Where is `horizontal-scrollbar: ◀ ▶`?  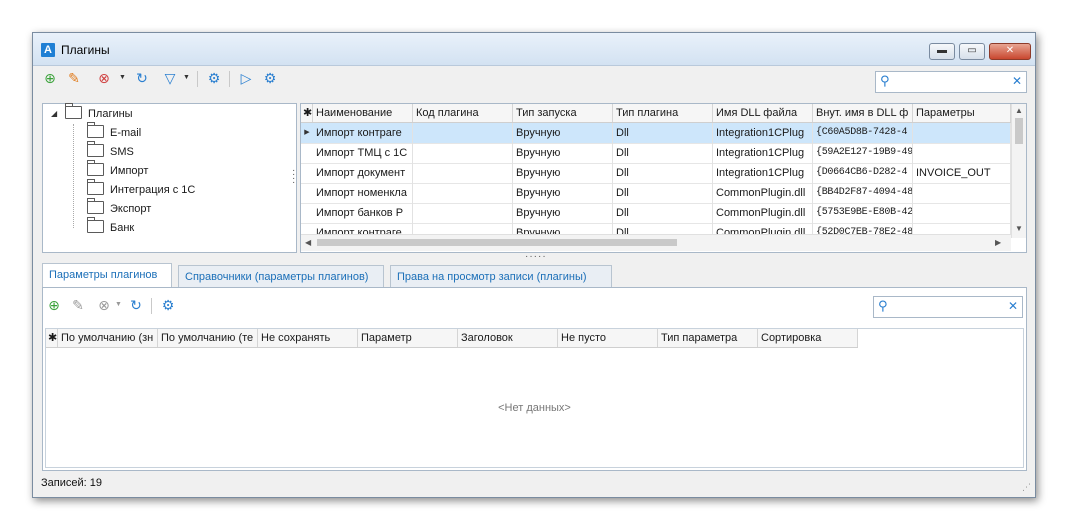
horizontal-scrollbar: ◀ ▶ is located at coordinates (656, 242).